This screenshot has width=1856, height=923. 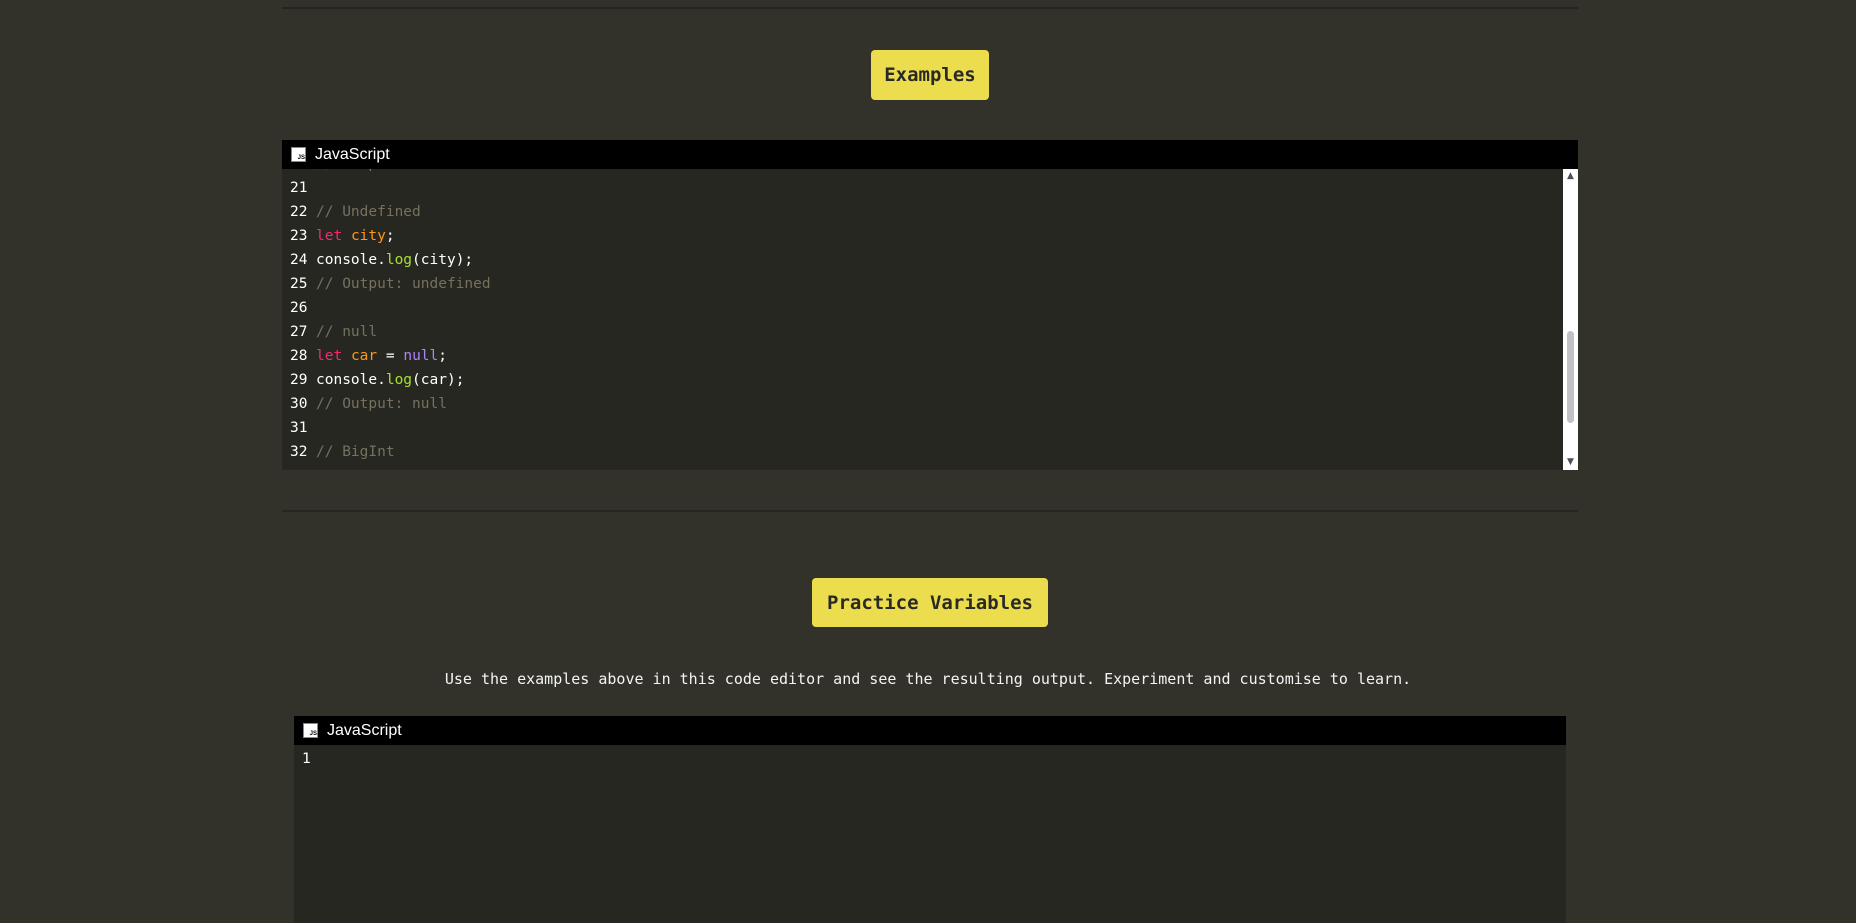 I want to click on code-token: // null, so click(x=347, y=332).